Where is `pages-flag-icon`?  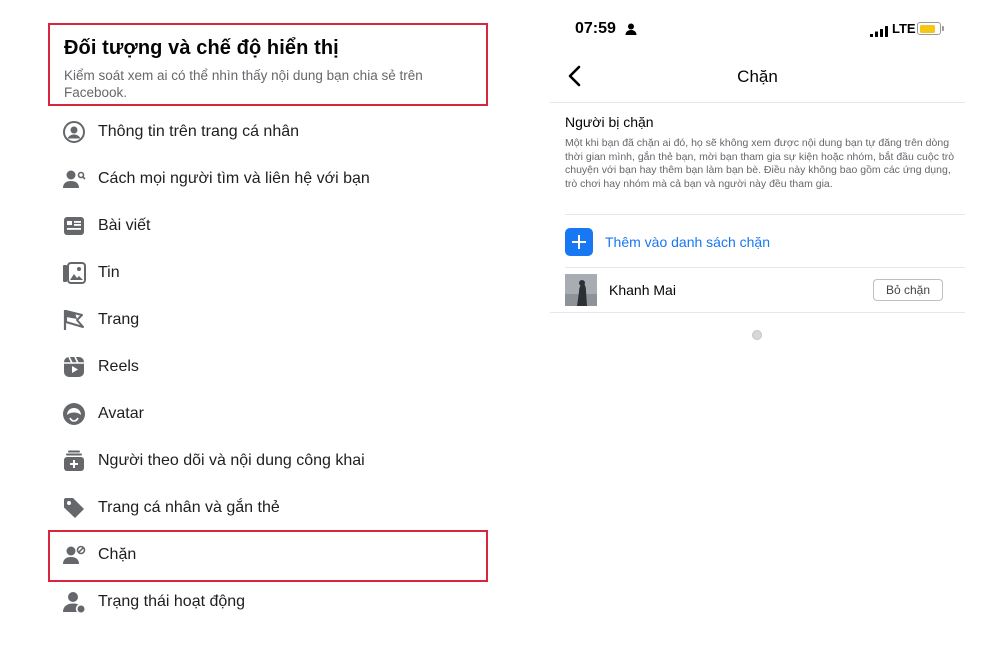
pages-flag-icon is located at coordinates (74, 320).